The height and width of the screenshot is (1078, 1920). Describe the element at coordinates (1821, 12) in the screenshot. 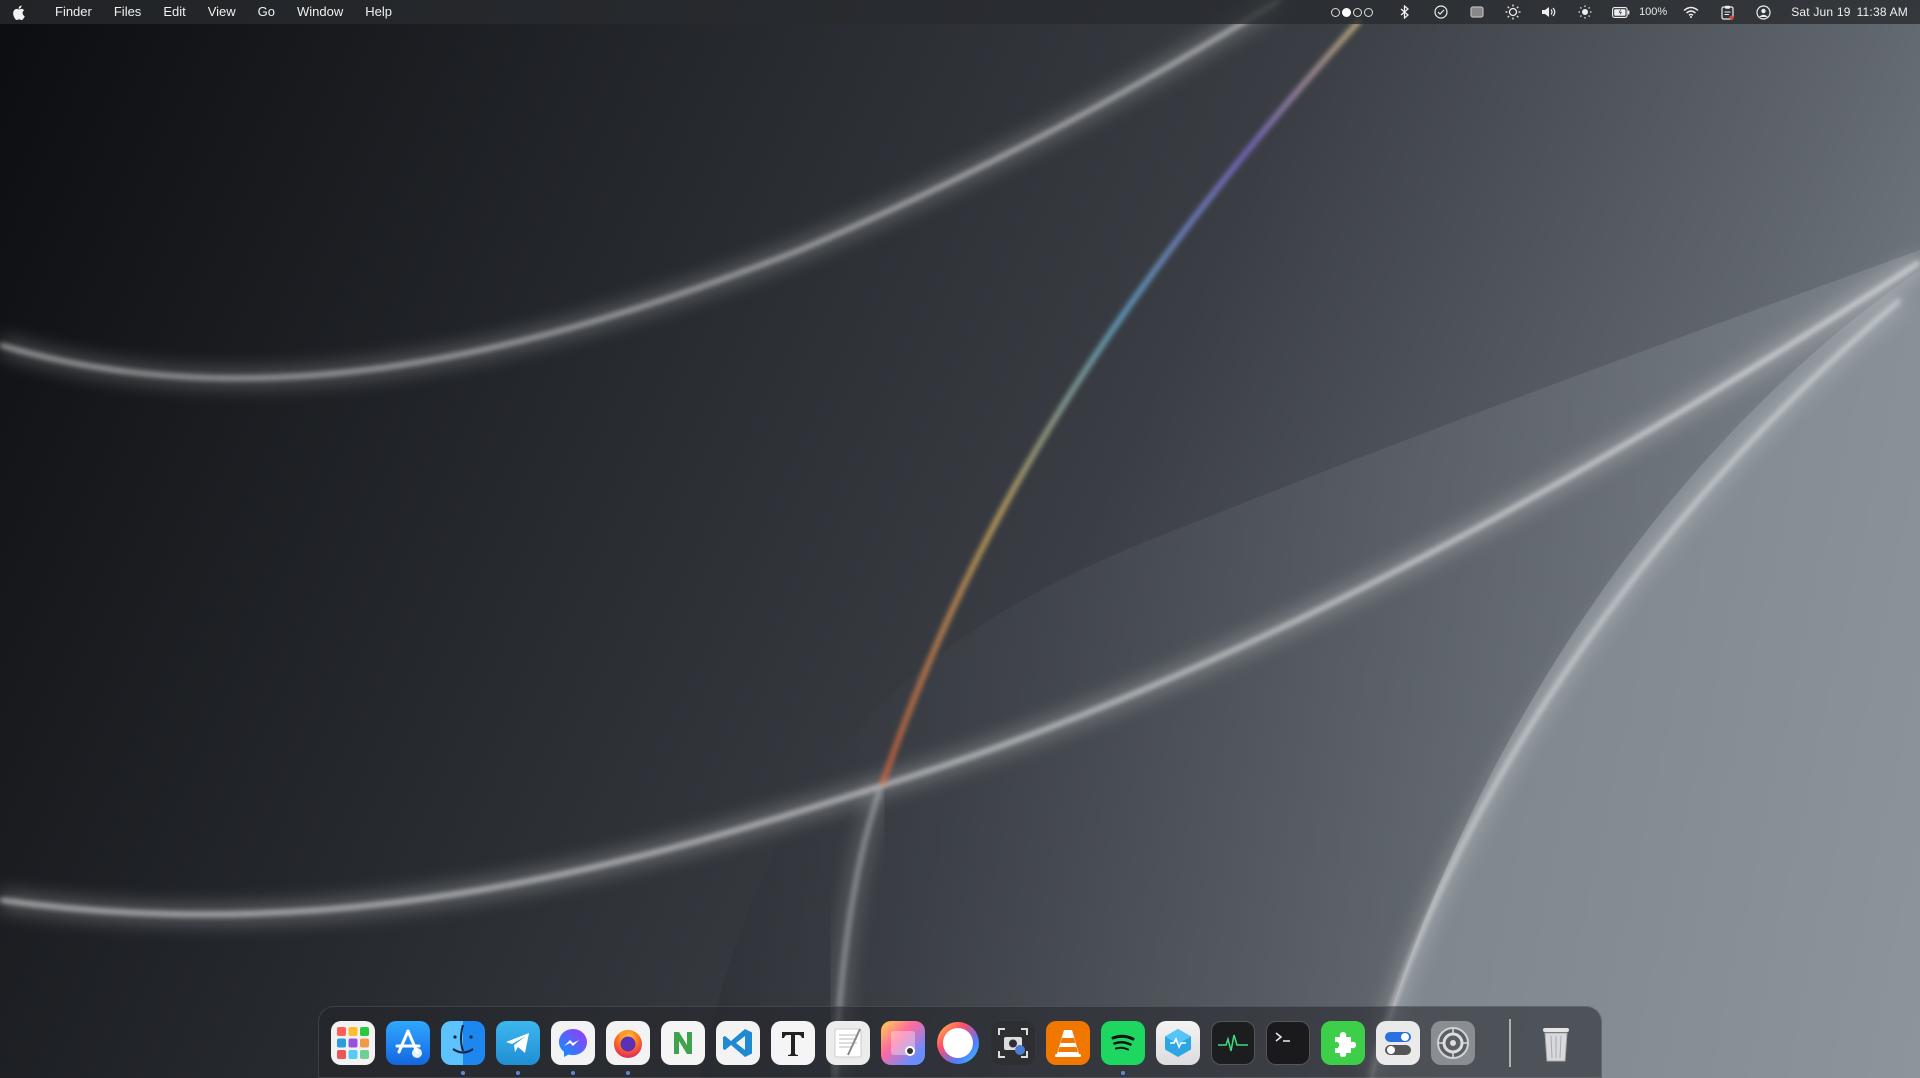

I see `clock-date: Sat Jun 19` at that location.